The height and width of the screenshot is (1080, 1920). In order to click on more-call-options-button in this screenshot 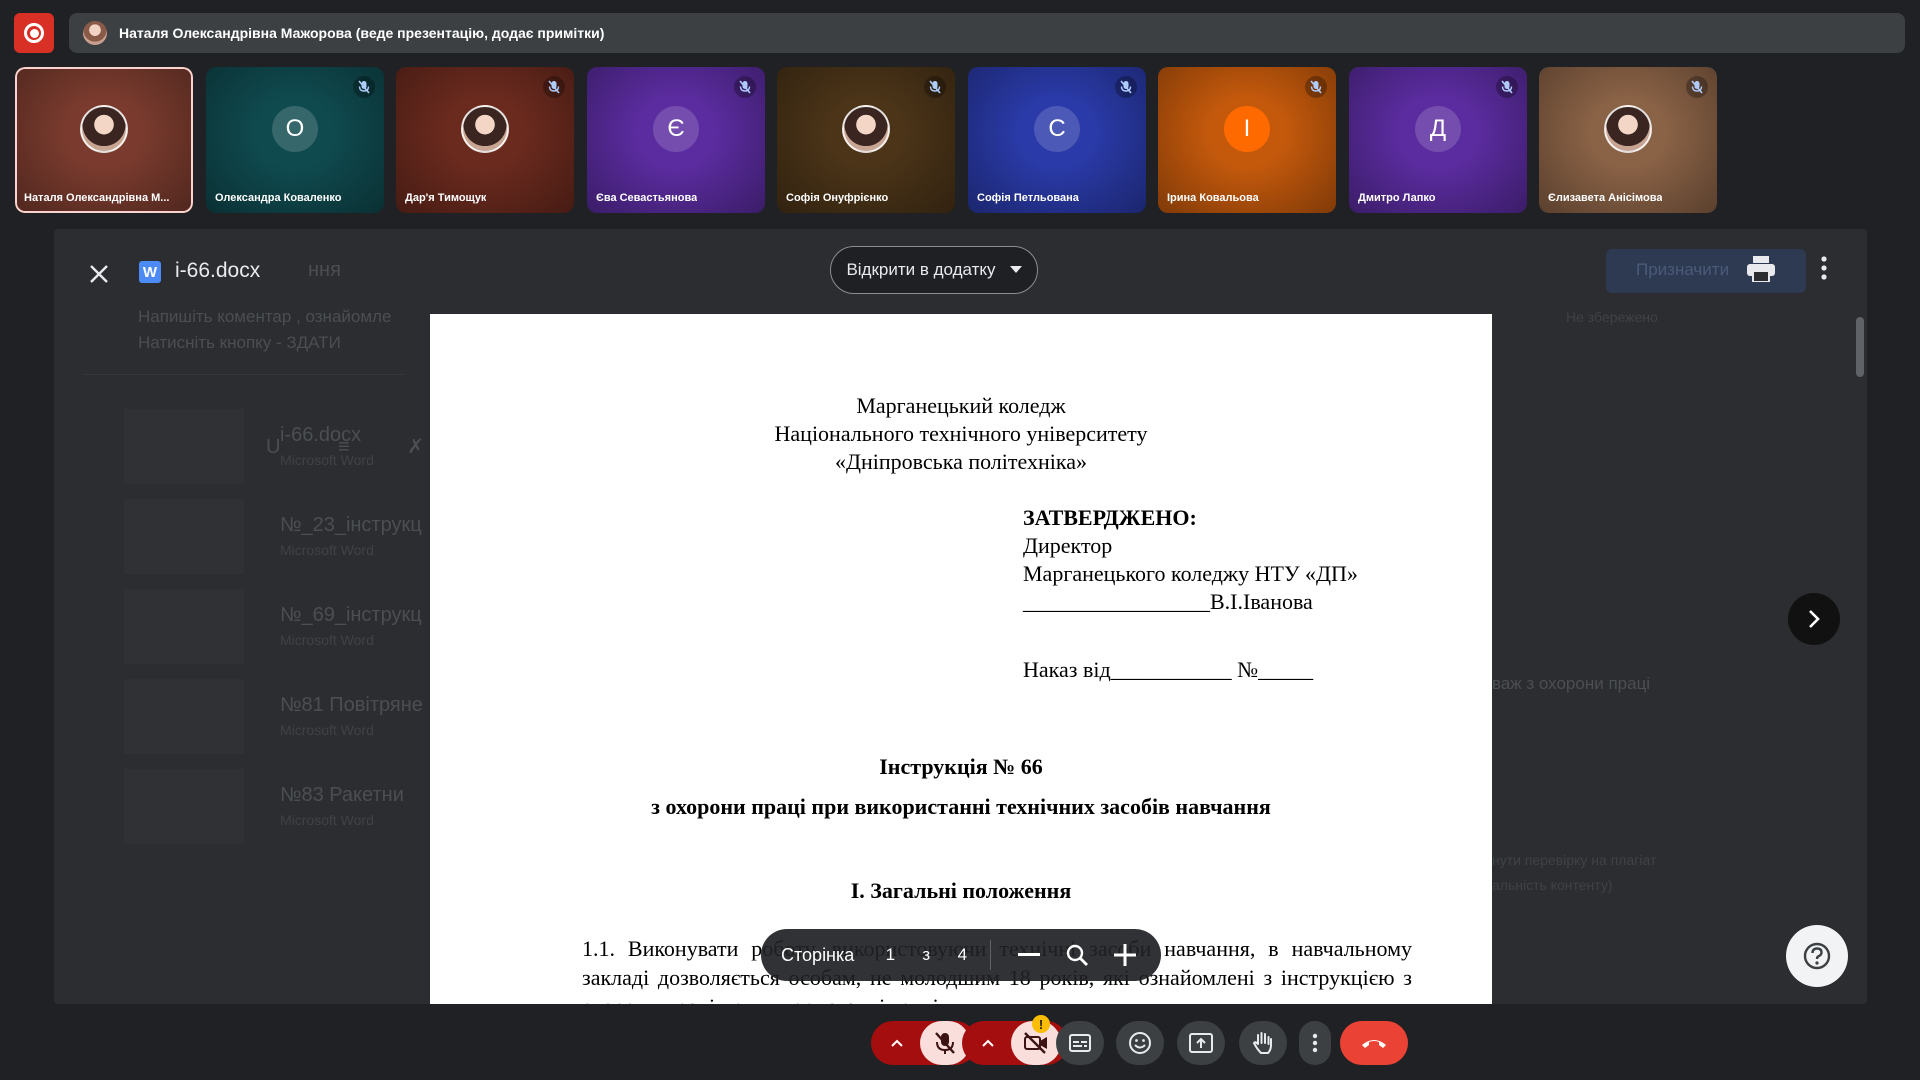, I will do `click(1315, 1043)`.